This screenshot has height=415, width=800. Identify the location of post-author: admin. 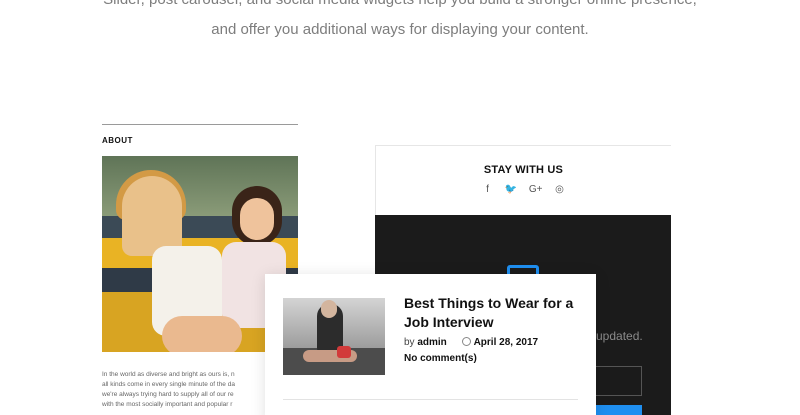
(431, 342).